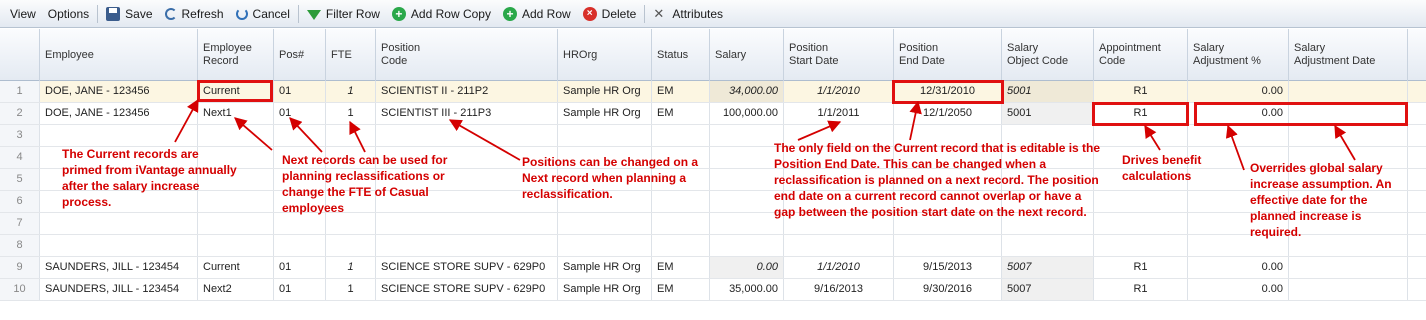 Image resolution: width=1426 pixels, height=320 pixels. I want to click on header-salary-adjustment-date: Salary Adjustment Date, so click(1348, 55).